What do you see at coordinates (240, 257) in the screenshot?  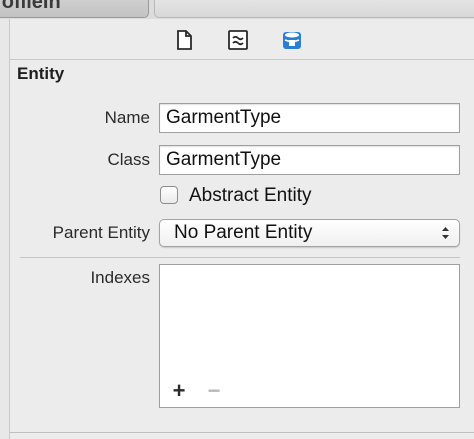 I see `section-divider` at bounding box center [240, 257].